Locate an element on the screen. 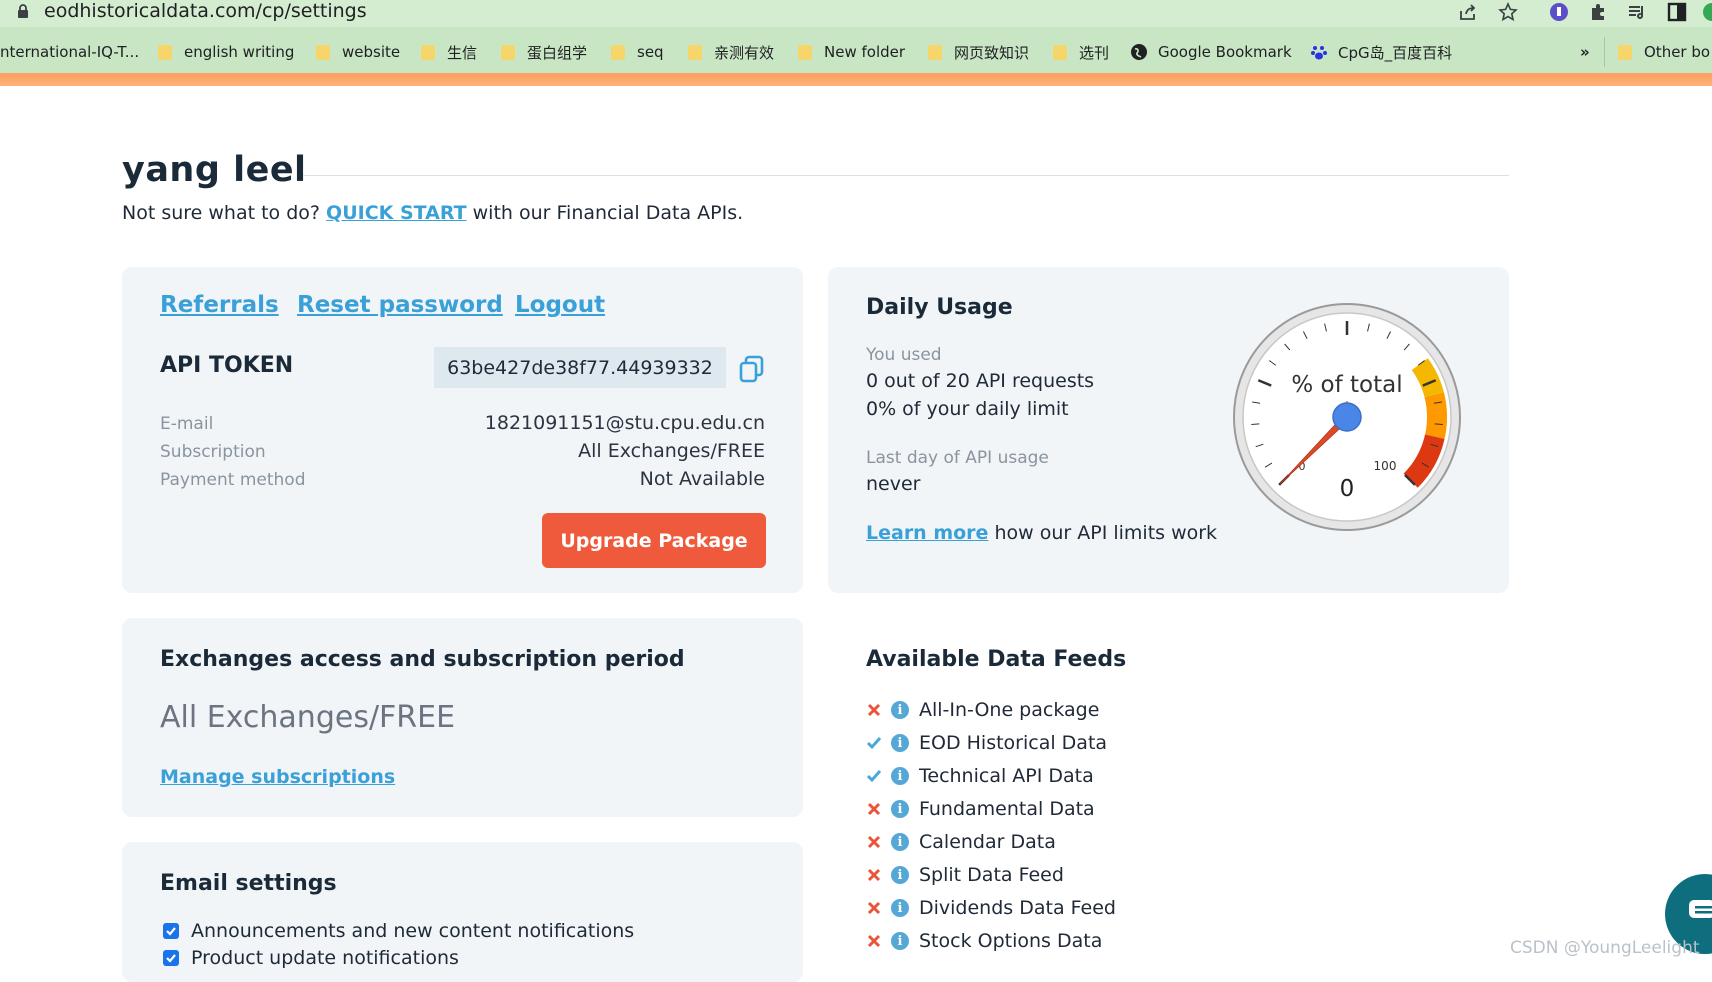 This screenshot has width=1712, height=982. extensions-puzzle-icon is located at coordinates (1598, 12).